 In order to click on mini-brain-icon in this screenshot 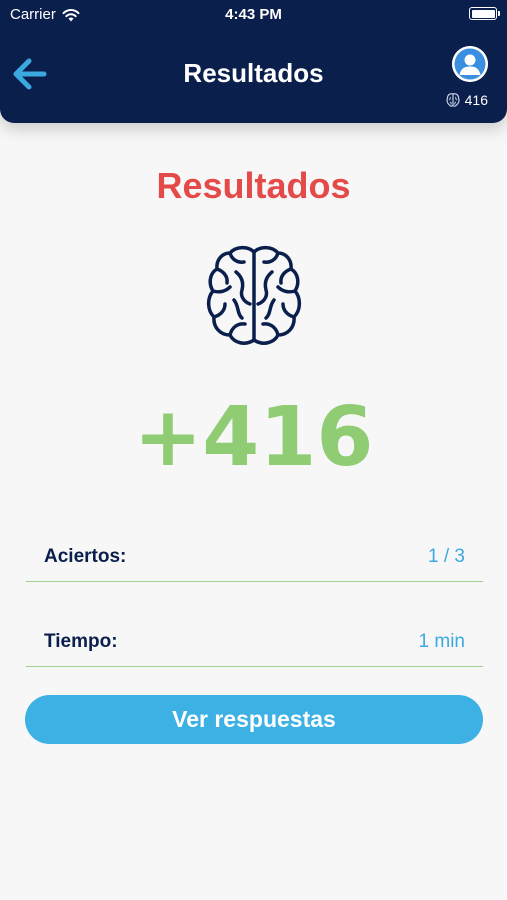, I will do `click(453, 100)`.